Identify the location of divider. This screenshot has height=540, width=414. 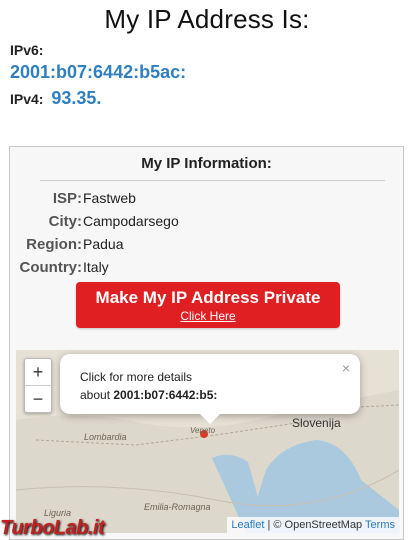
(212, 180).